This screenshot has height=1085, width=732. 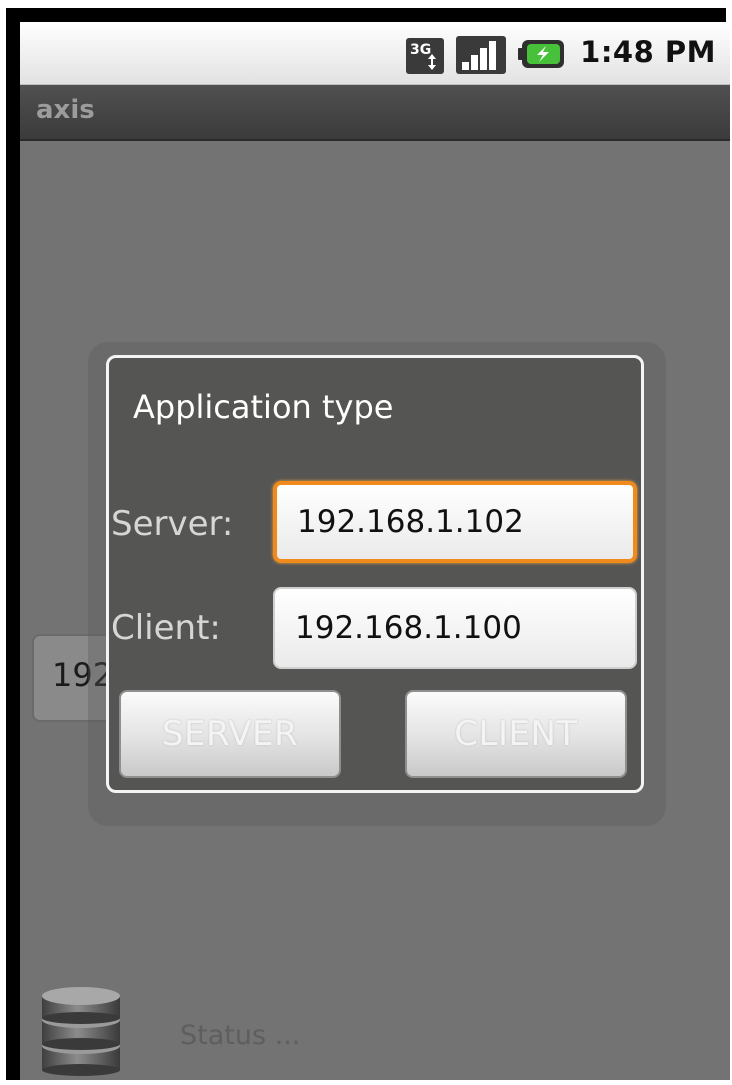 What do you see at coordinates (263, 407) in the screenshot?
I see `dialog-title: Application type` at bounding box center [263, 407].